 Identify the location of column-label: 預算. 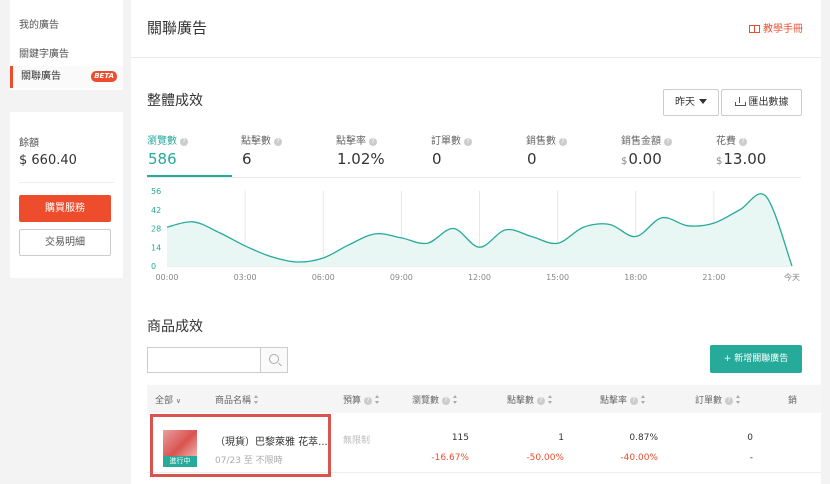
(352, 401).